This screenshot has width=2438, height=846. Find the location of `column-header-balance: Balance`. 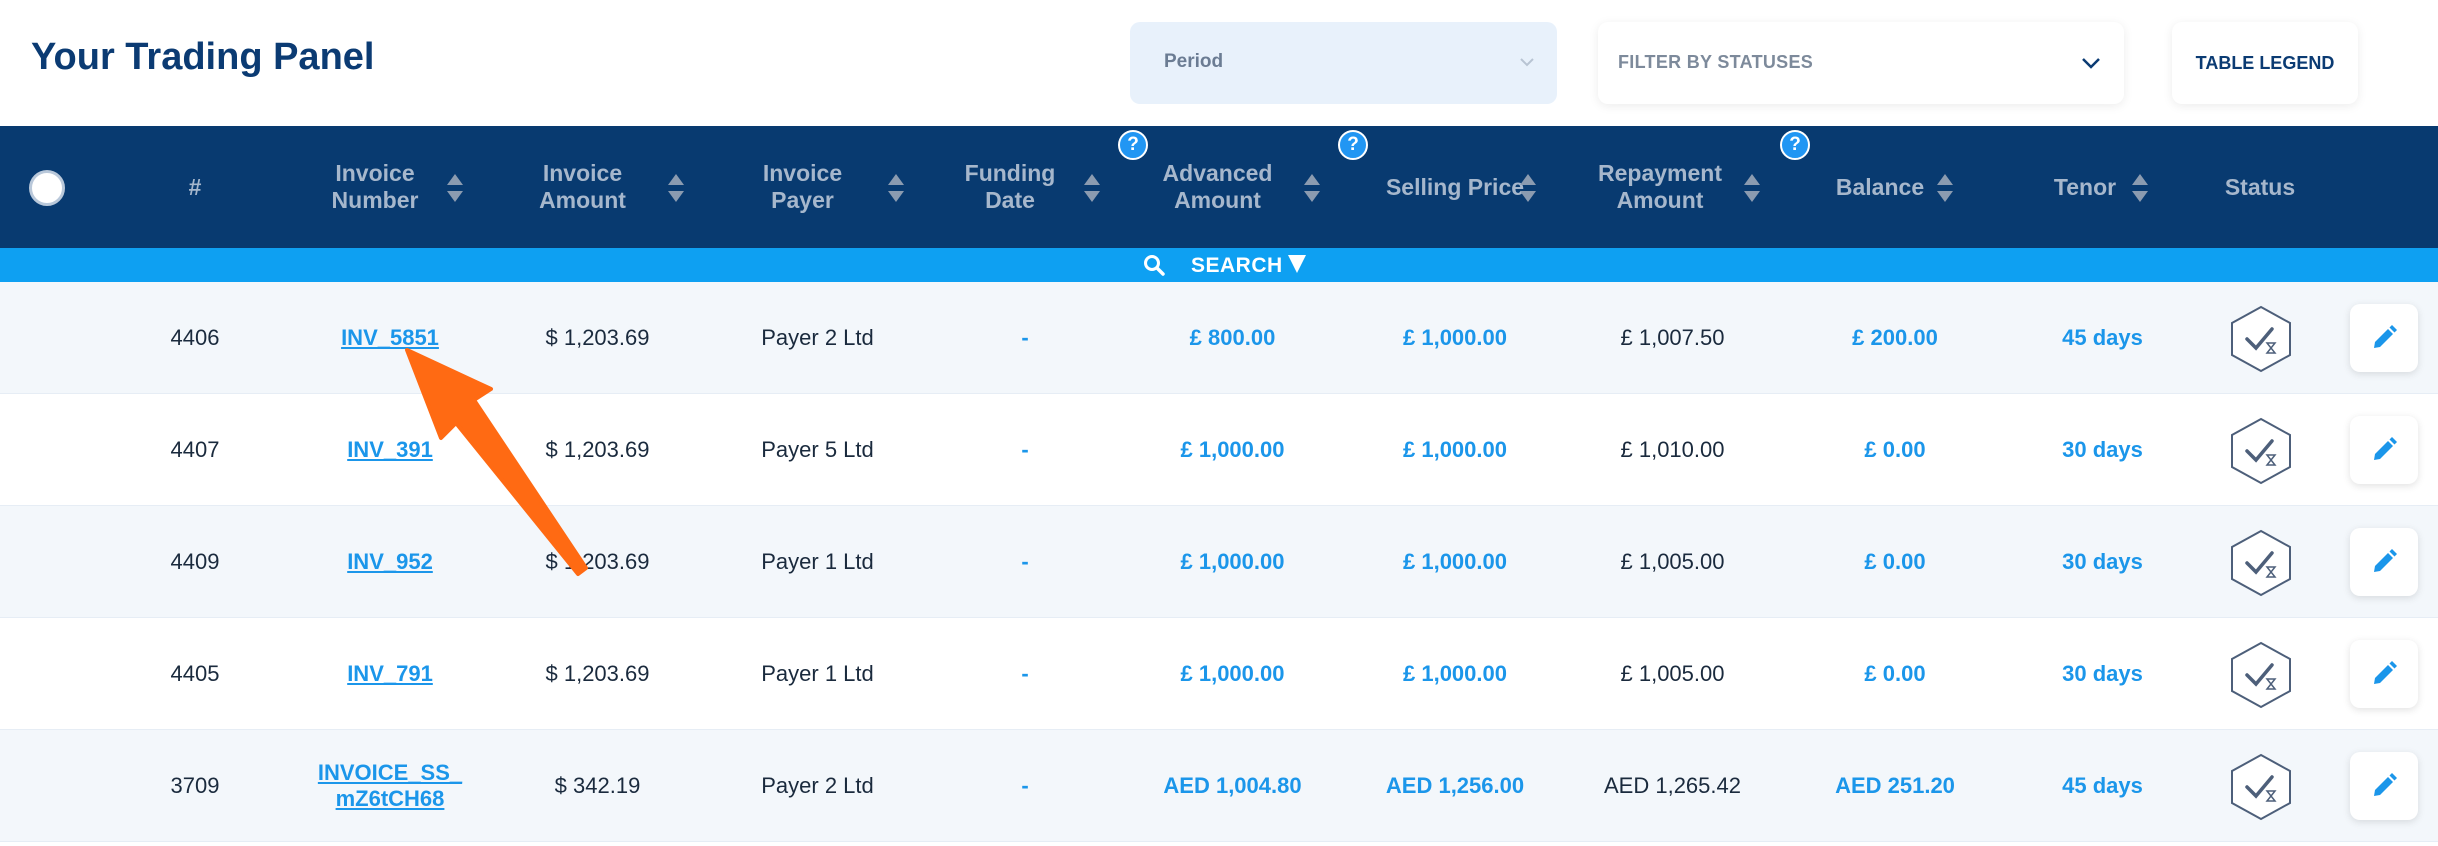

column-header-balance: Balance is located at coordinates (1880, 187).